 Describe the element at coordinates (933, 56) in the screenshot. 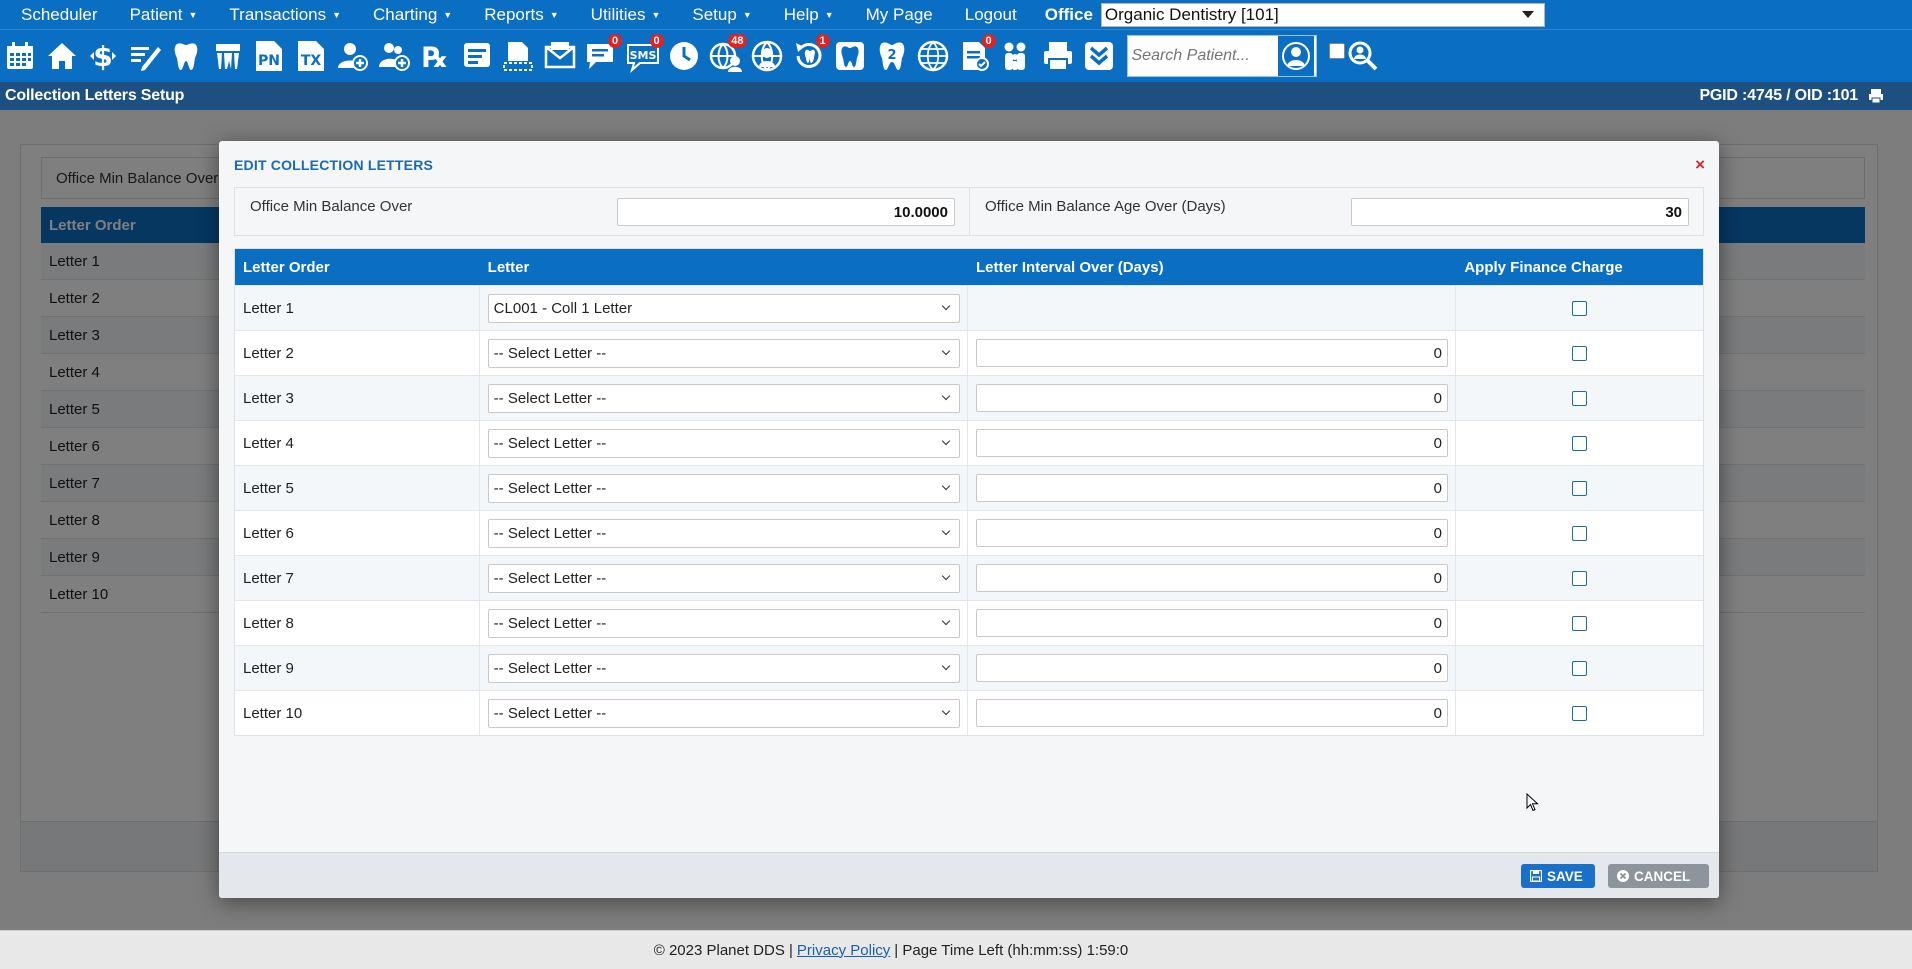

I see `web-tooth-icon` at that location.